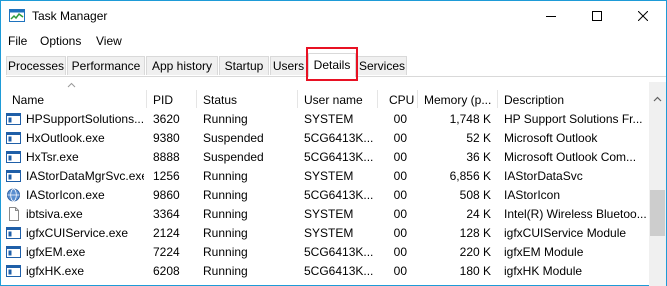  I want to click on process-name: igfxHK.exe, so click(55, 271).